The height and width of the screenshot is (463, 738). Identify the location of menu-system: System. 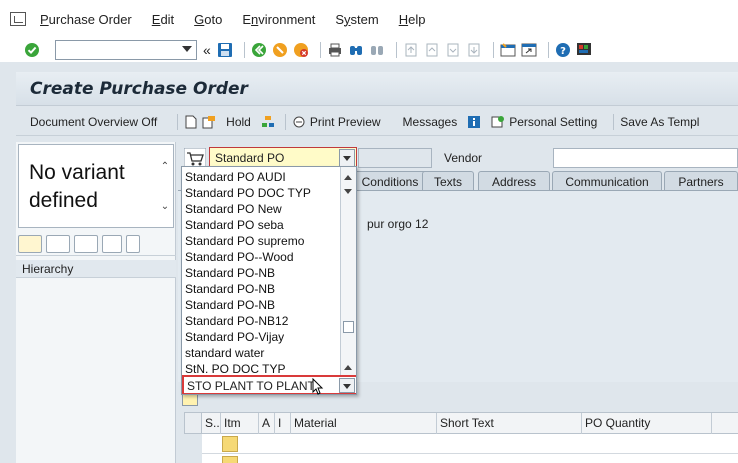
(356, 19).